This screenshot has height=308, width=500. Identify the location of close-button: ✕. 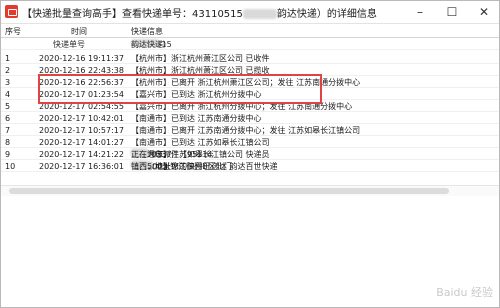
(484, 12).